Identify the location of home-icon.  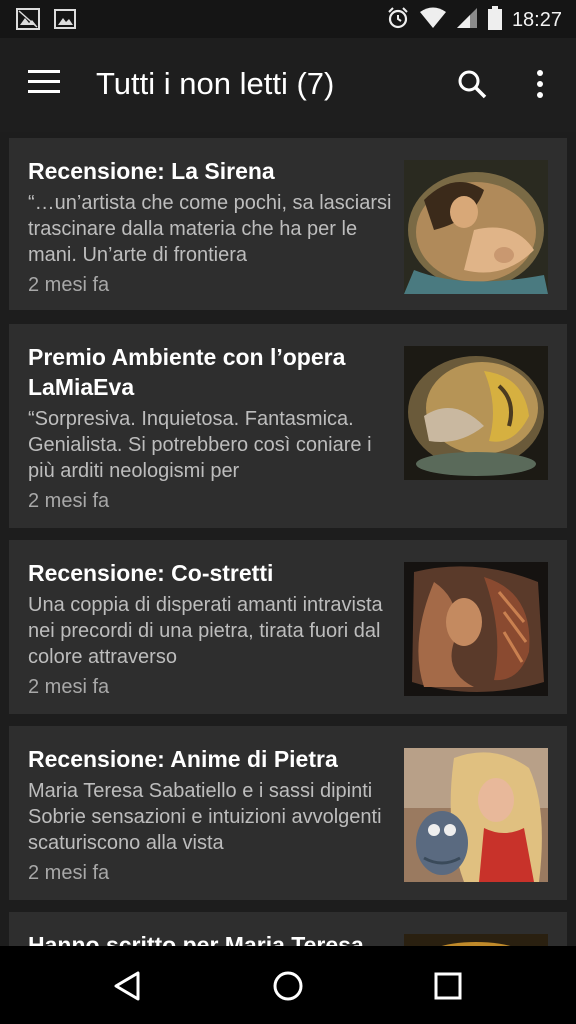
(288, 986).